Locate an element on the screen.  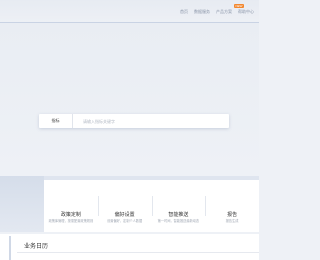
feature-card-preference: 偏好设置 设置偏好，定制个人数据 is located at coordinates (124, 206).